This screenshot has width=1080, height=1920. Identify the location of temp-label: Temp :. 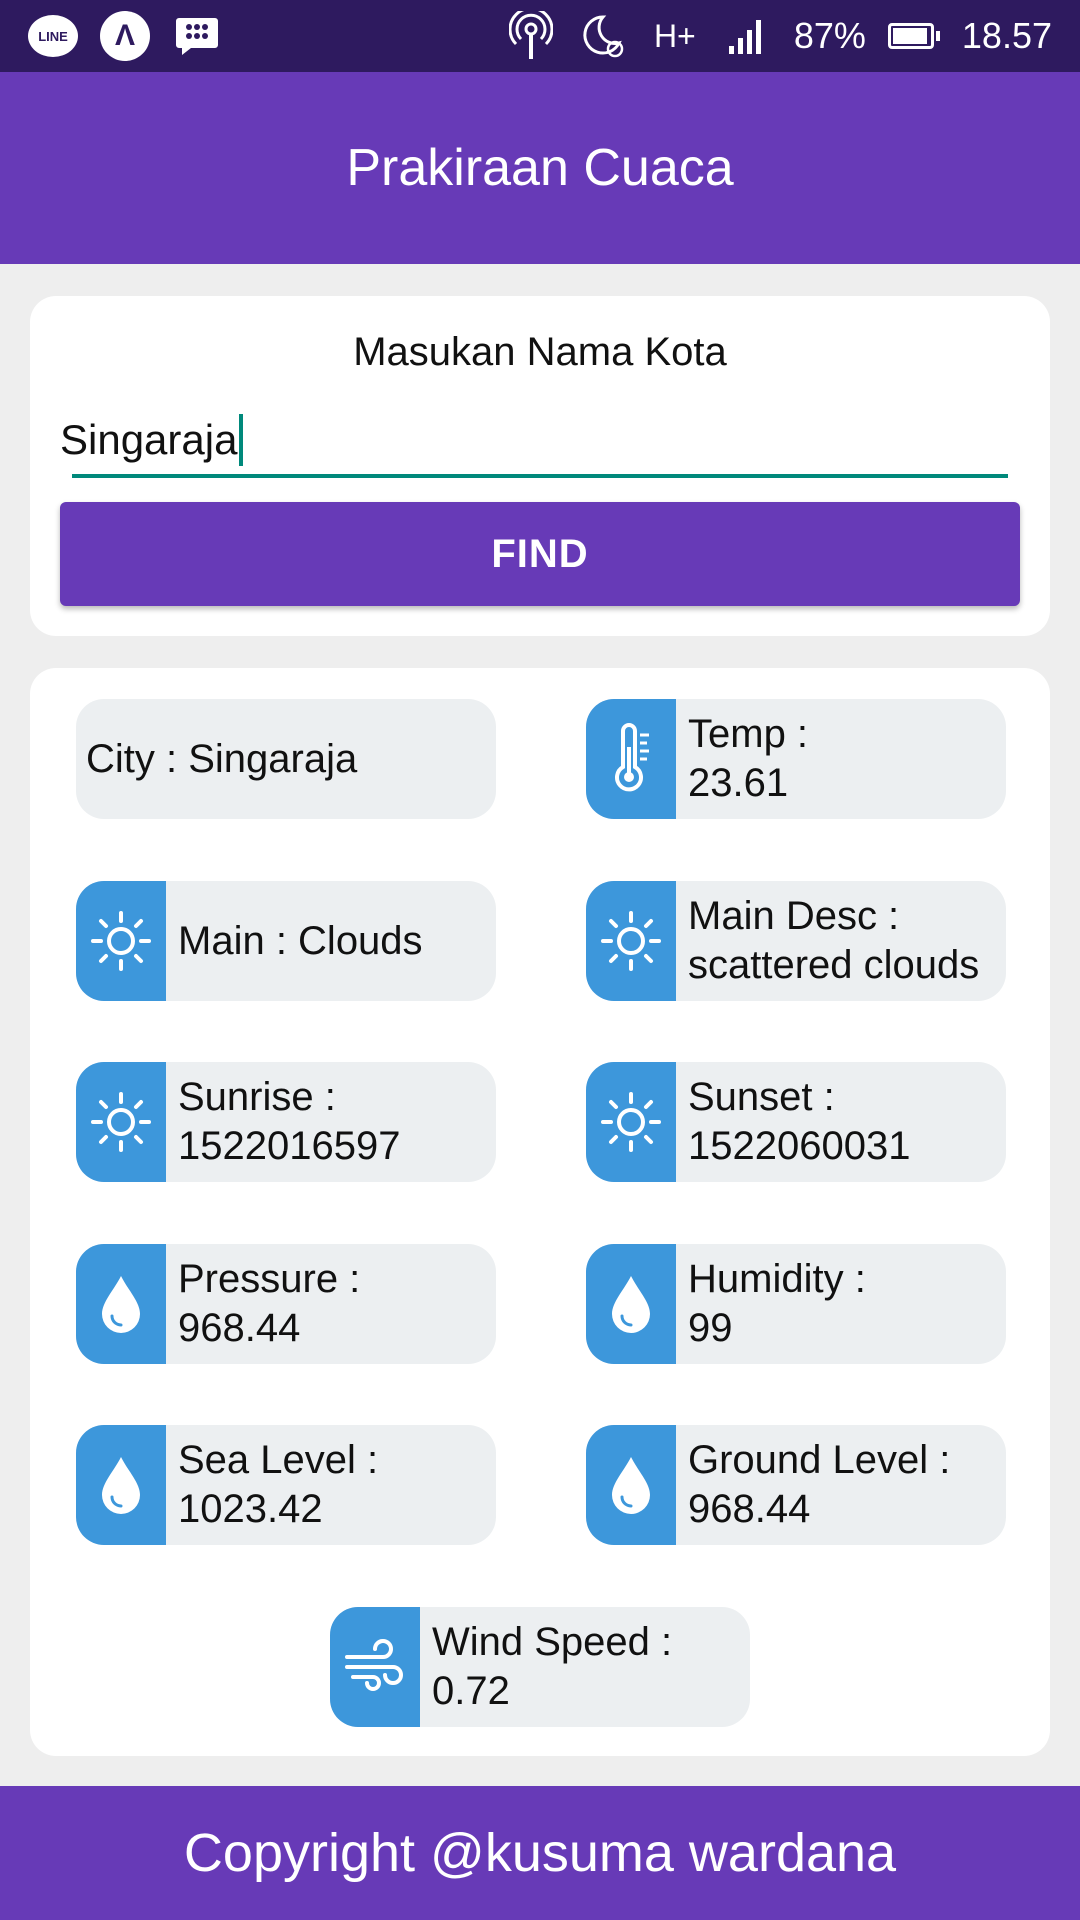
(748, 734).